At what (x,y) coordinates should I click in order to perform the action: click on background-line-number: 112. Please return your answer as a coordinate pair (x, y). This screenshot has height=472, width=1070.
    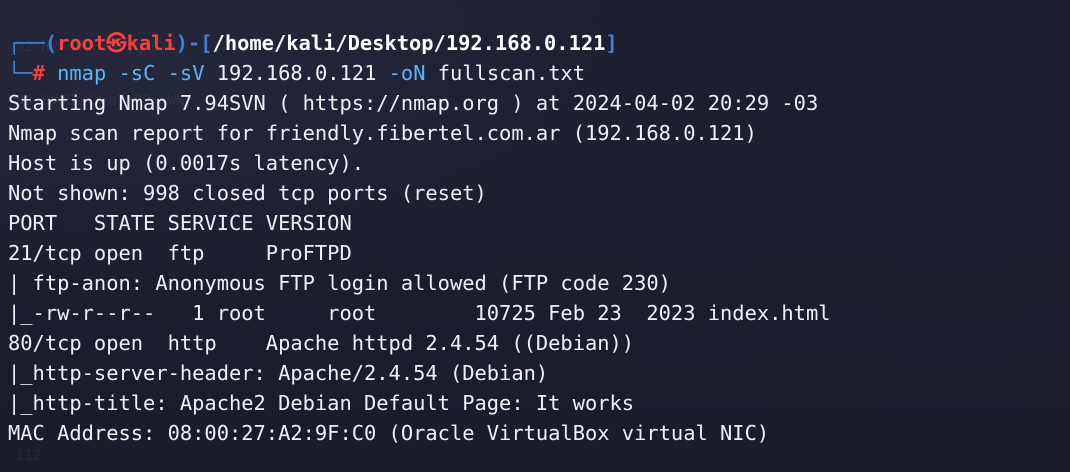
    Looking at the image, I should click on (29, 456).